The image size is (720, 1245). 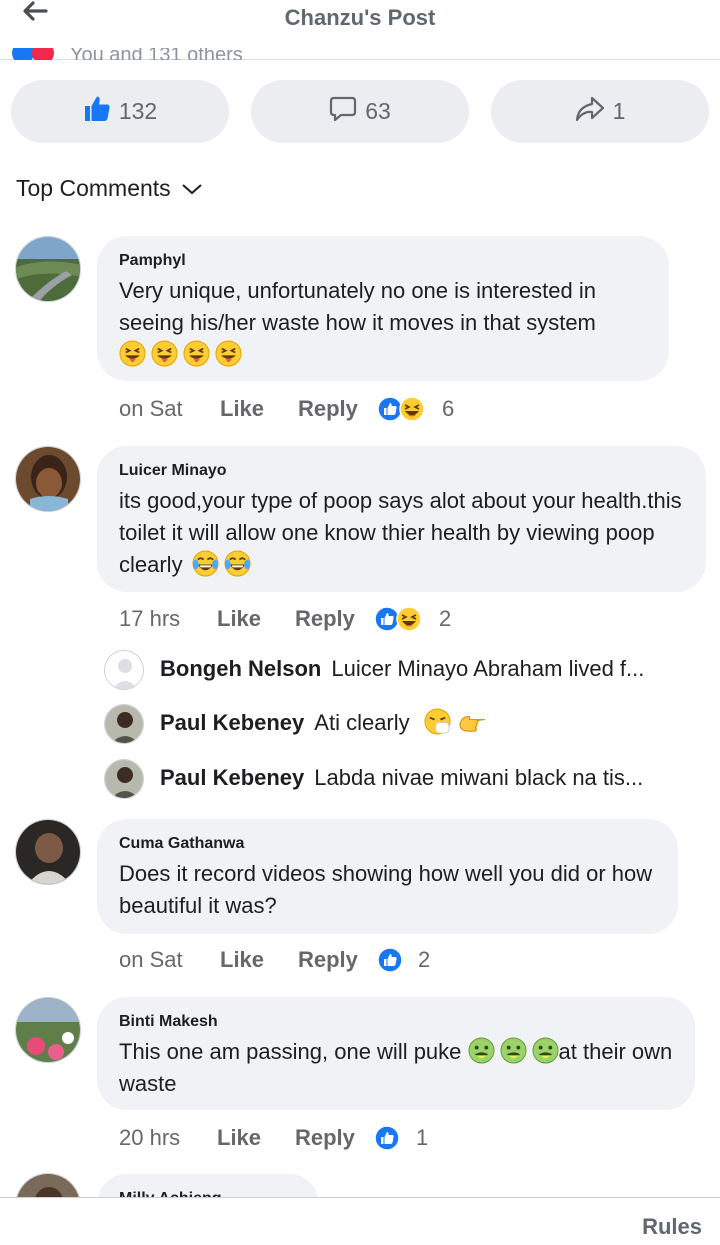 I want to click on comment-button: 63, so click(x=360, y=111).